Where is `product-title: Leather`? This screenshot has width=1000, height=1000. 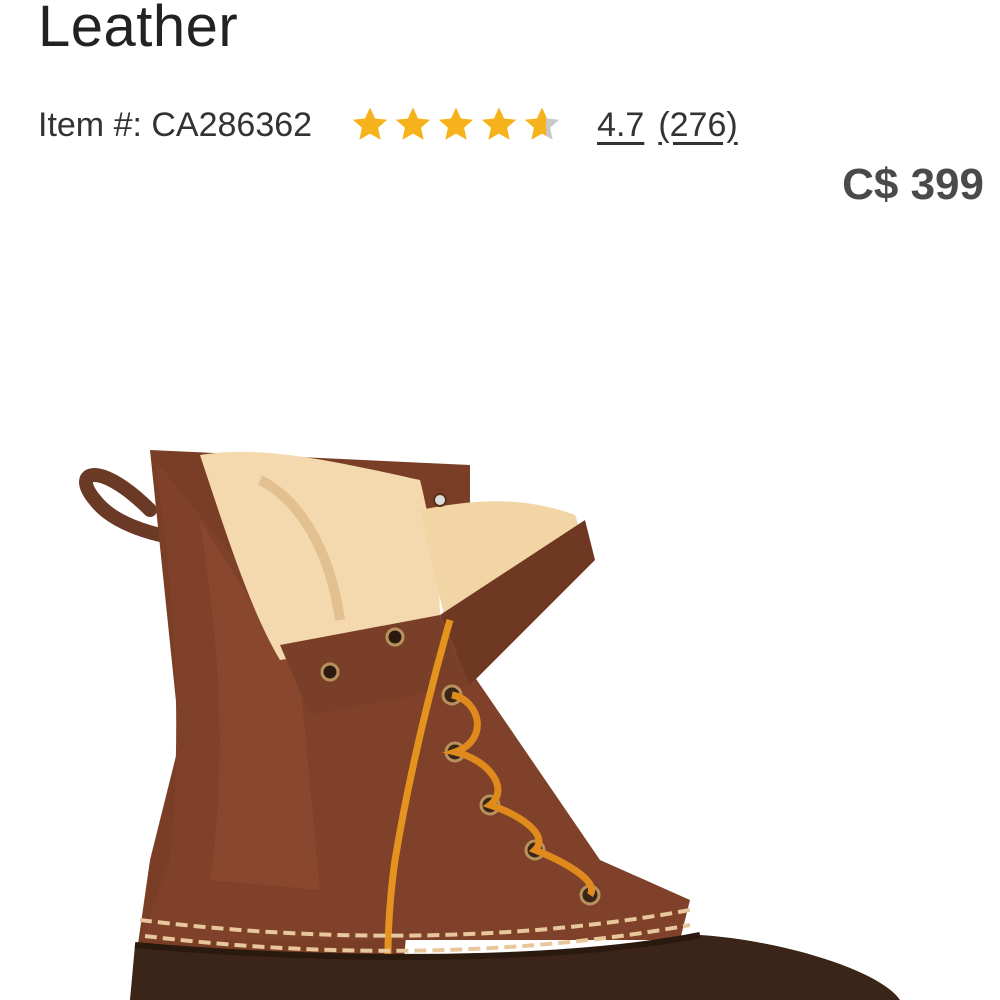
product-title: Leather is located at coordinates (138, 29).